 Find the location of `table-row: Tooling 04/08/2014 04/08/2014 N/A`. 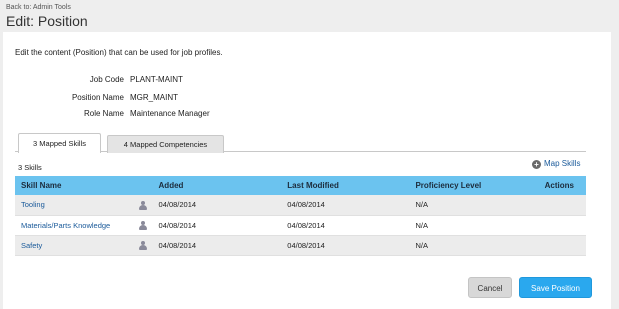

table-row: Tooling 04/08/2014 04/08/2014 N/A is located at coordinates (300, 205).